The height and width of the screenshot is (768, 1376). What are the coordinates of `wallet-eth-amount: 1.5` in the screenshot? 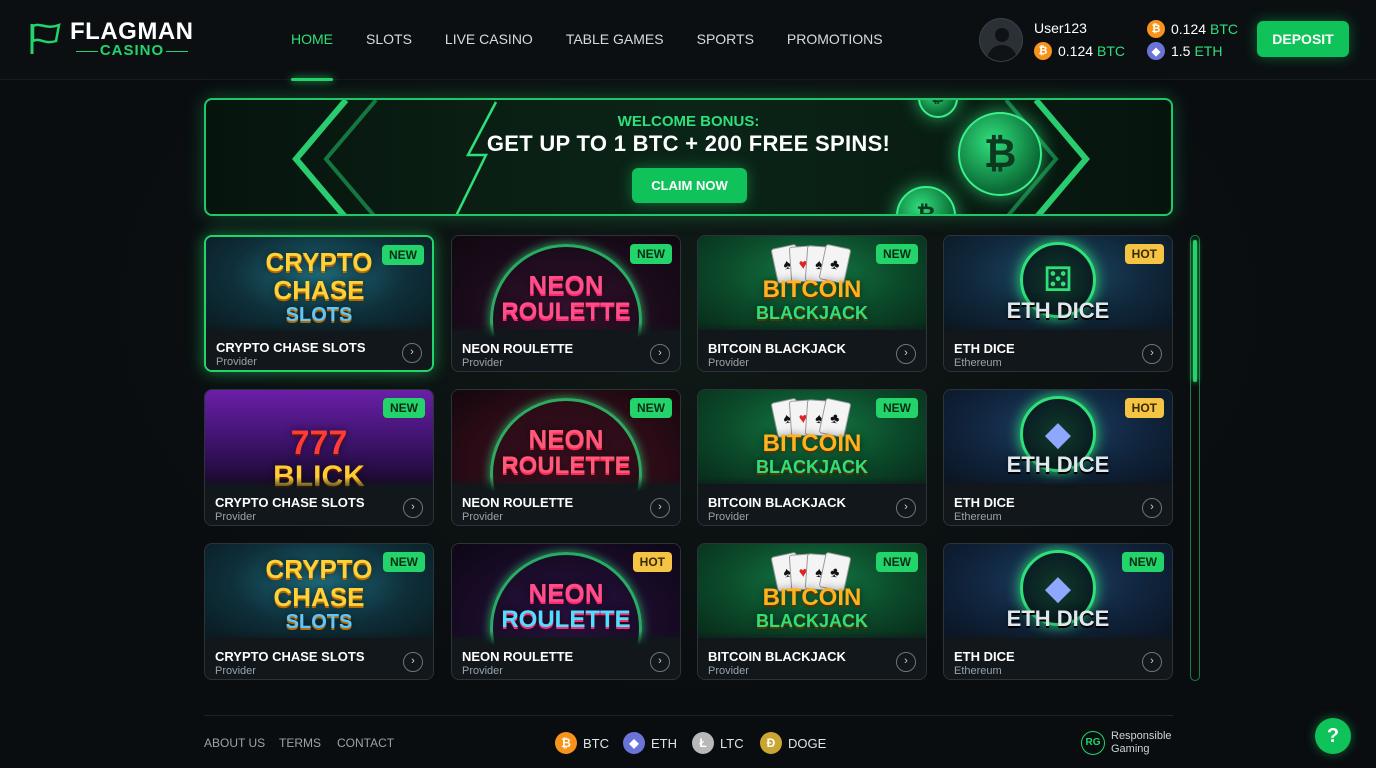 It's located at (1181, 51).